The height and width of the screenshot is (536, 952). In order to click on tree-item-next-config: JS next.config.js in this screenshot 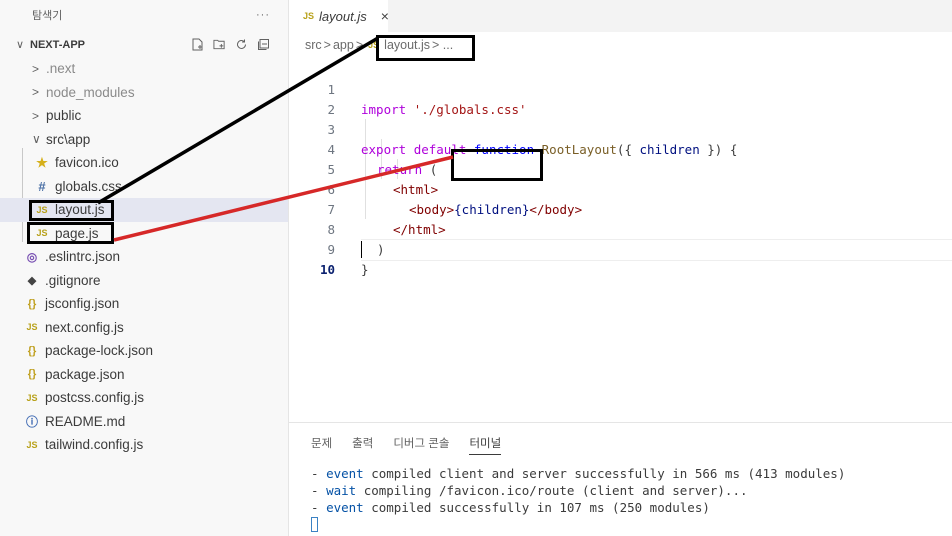, I will do `click(144, 328)`.